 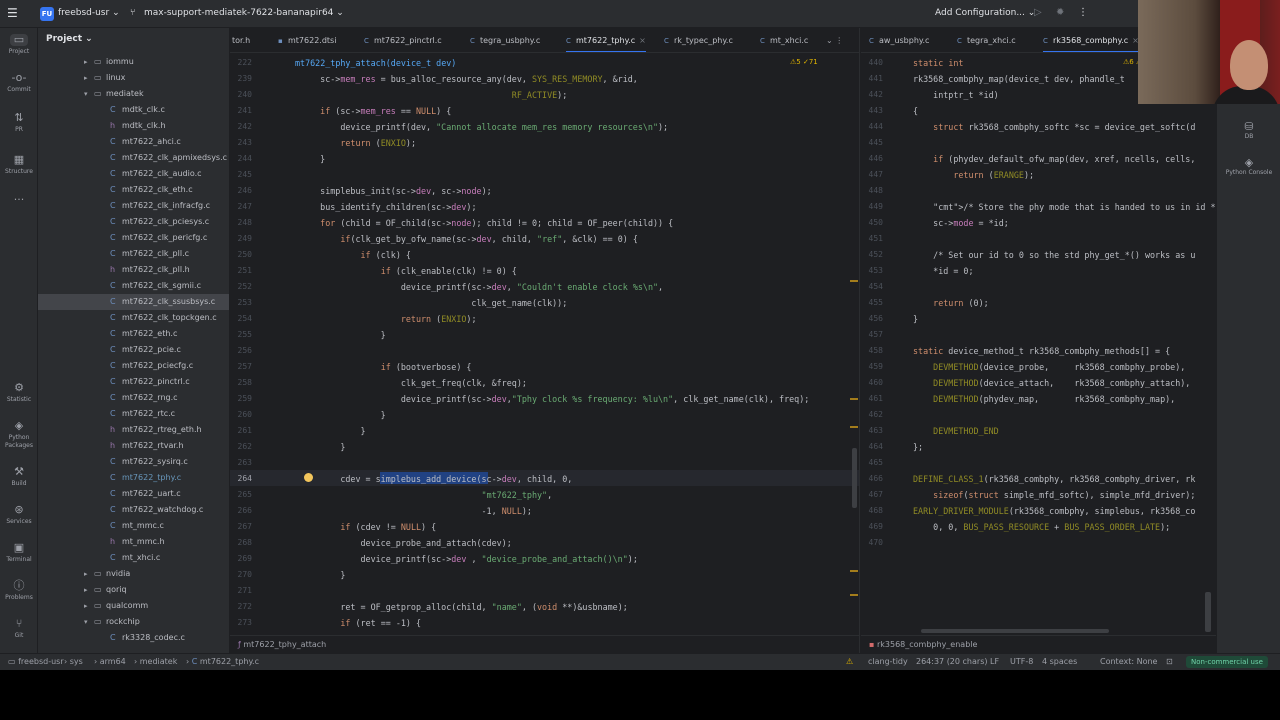 What do you see at coordinates (110, 662) in the screenshot?
I see `status-path-2: › arm64` at bounding box center [110, 662].